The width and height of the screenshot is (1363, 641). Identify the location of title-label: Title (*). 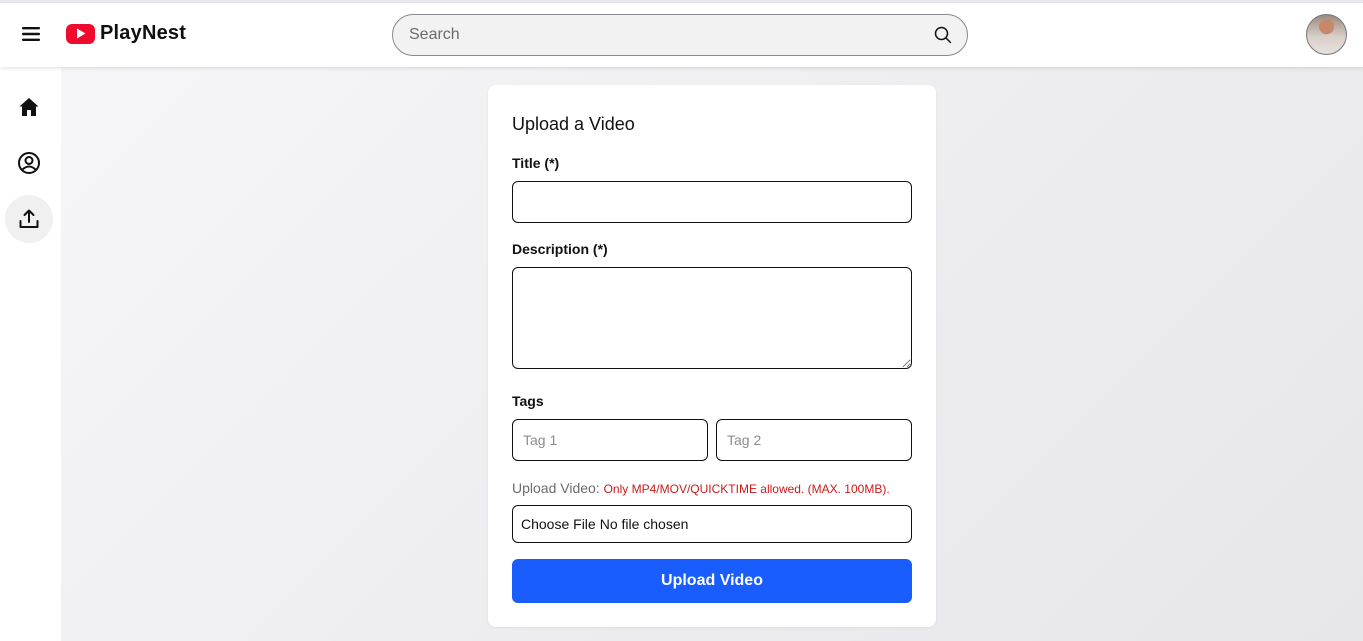
(536, 163).